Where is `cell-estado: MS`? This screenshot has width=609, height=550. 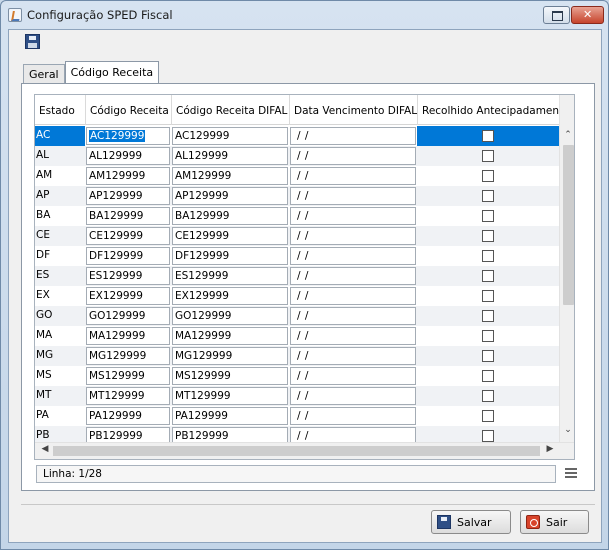
cell-estado: MS is located at coordinates (60, 376).